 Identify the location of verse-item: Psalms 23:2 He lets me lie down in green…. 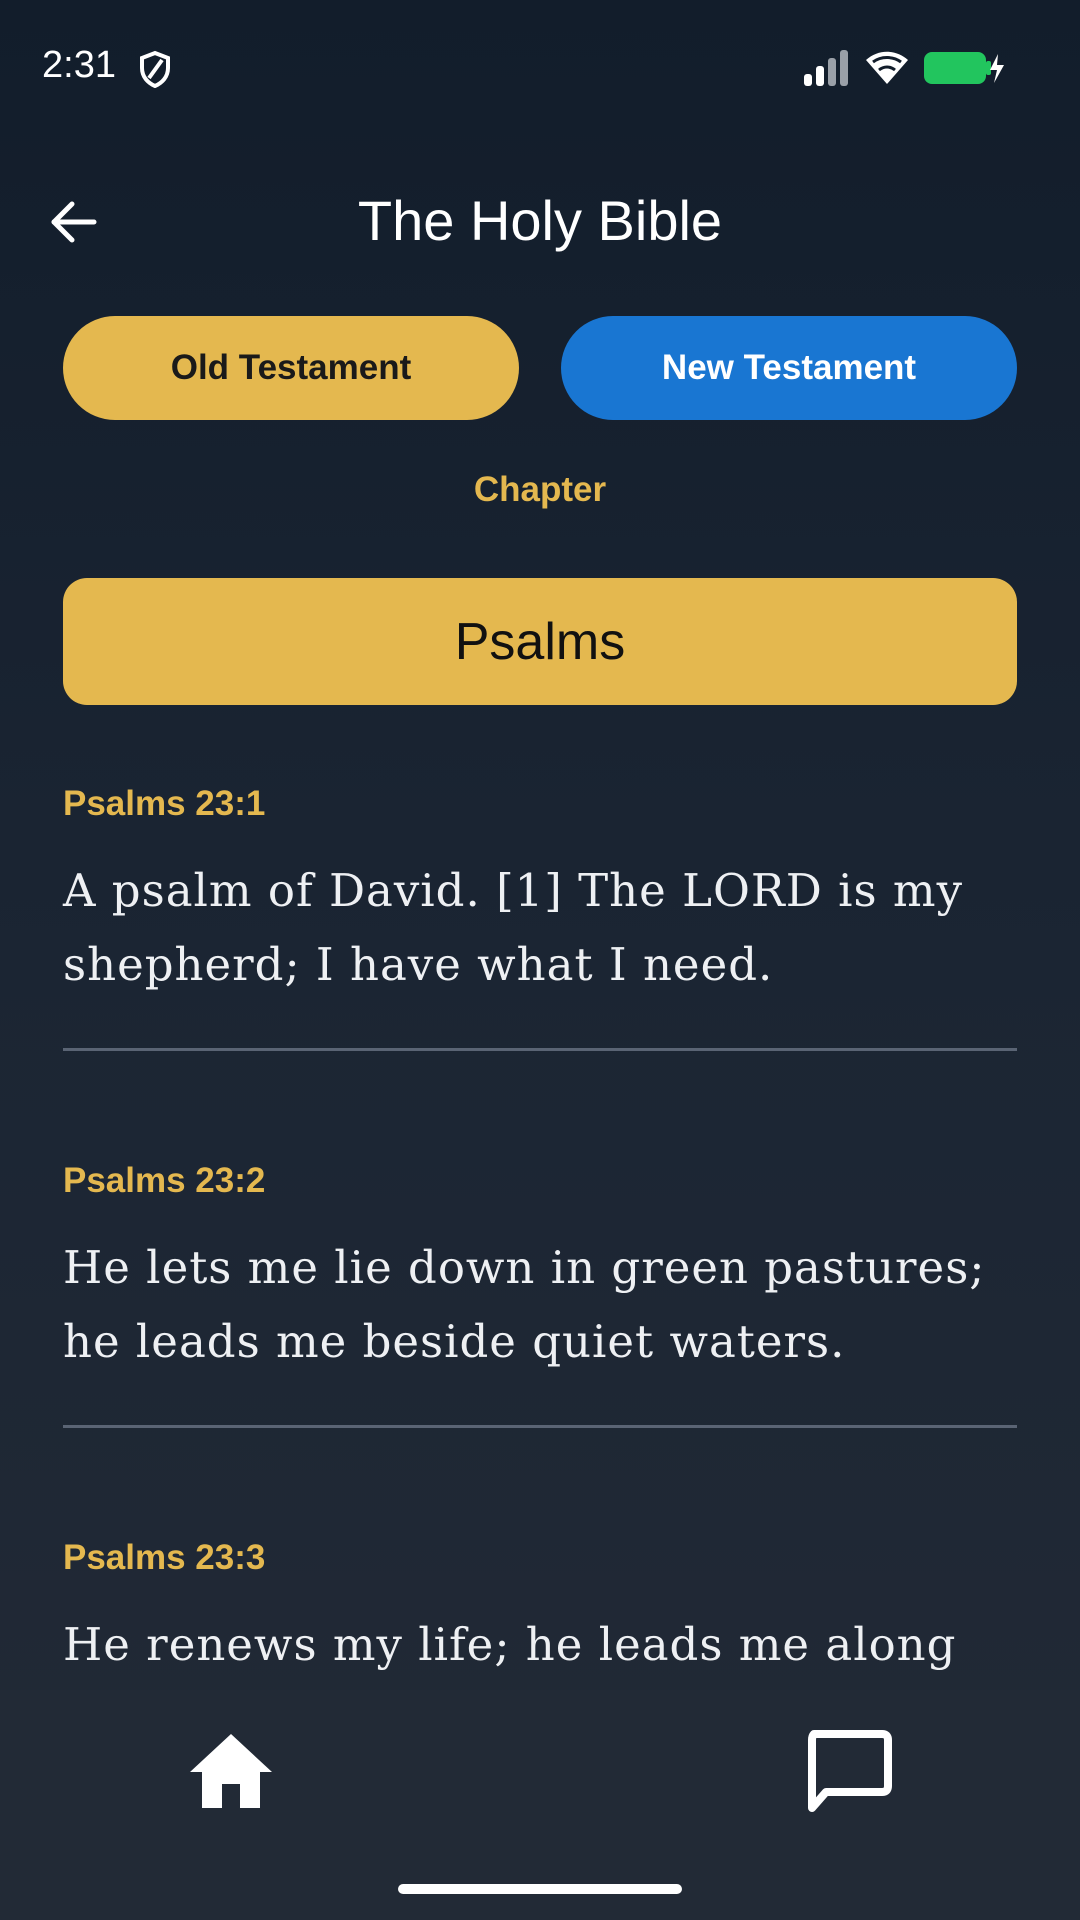
(540, 1270).